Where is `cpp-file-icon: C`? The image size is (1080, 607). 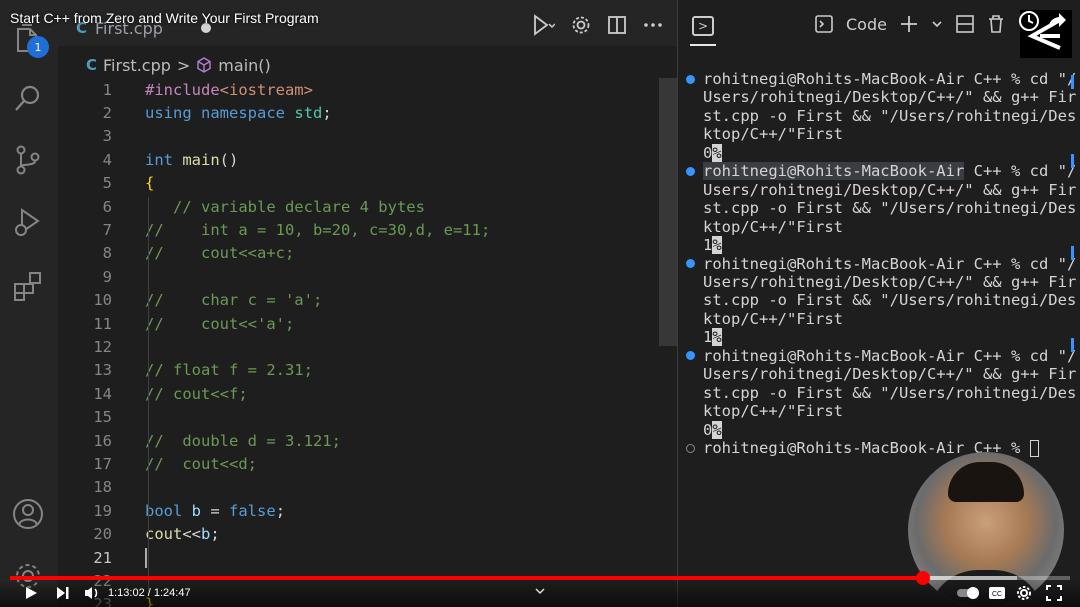 cpp-file-icon: C is located at coordinates (92, 65).